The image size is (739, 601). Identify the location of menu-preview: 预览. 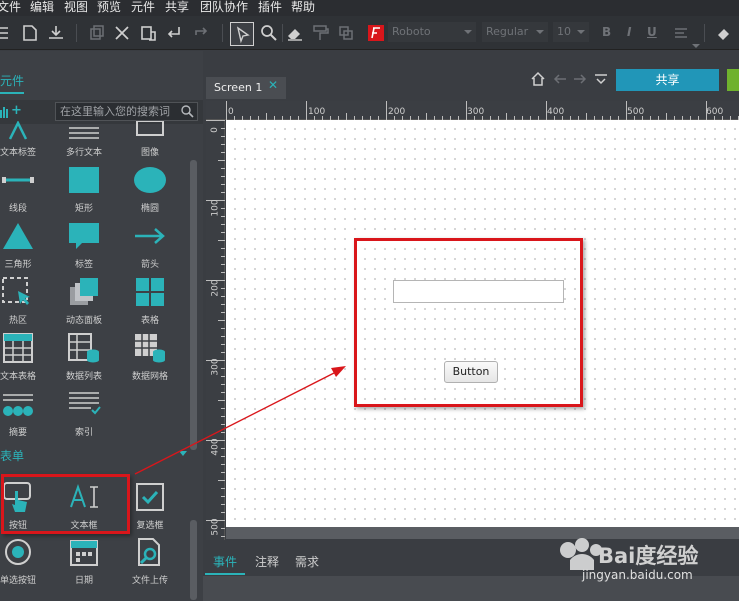
(109, 7).